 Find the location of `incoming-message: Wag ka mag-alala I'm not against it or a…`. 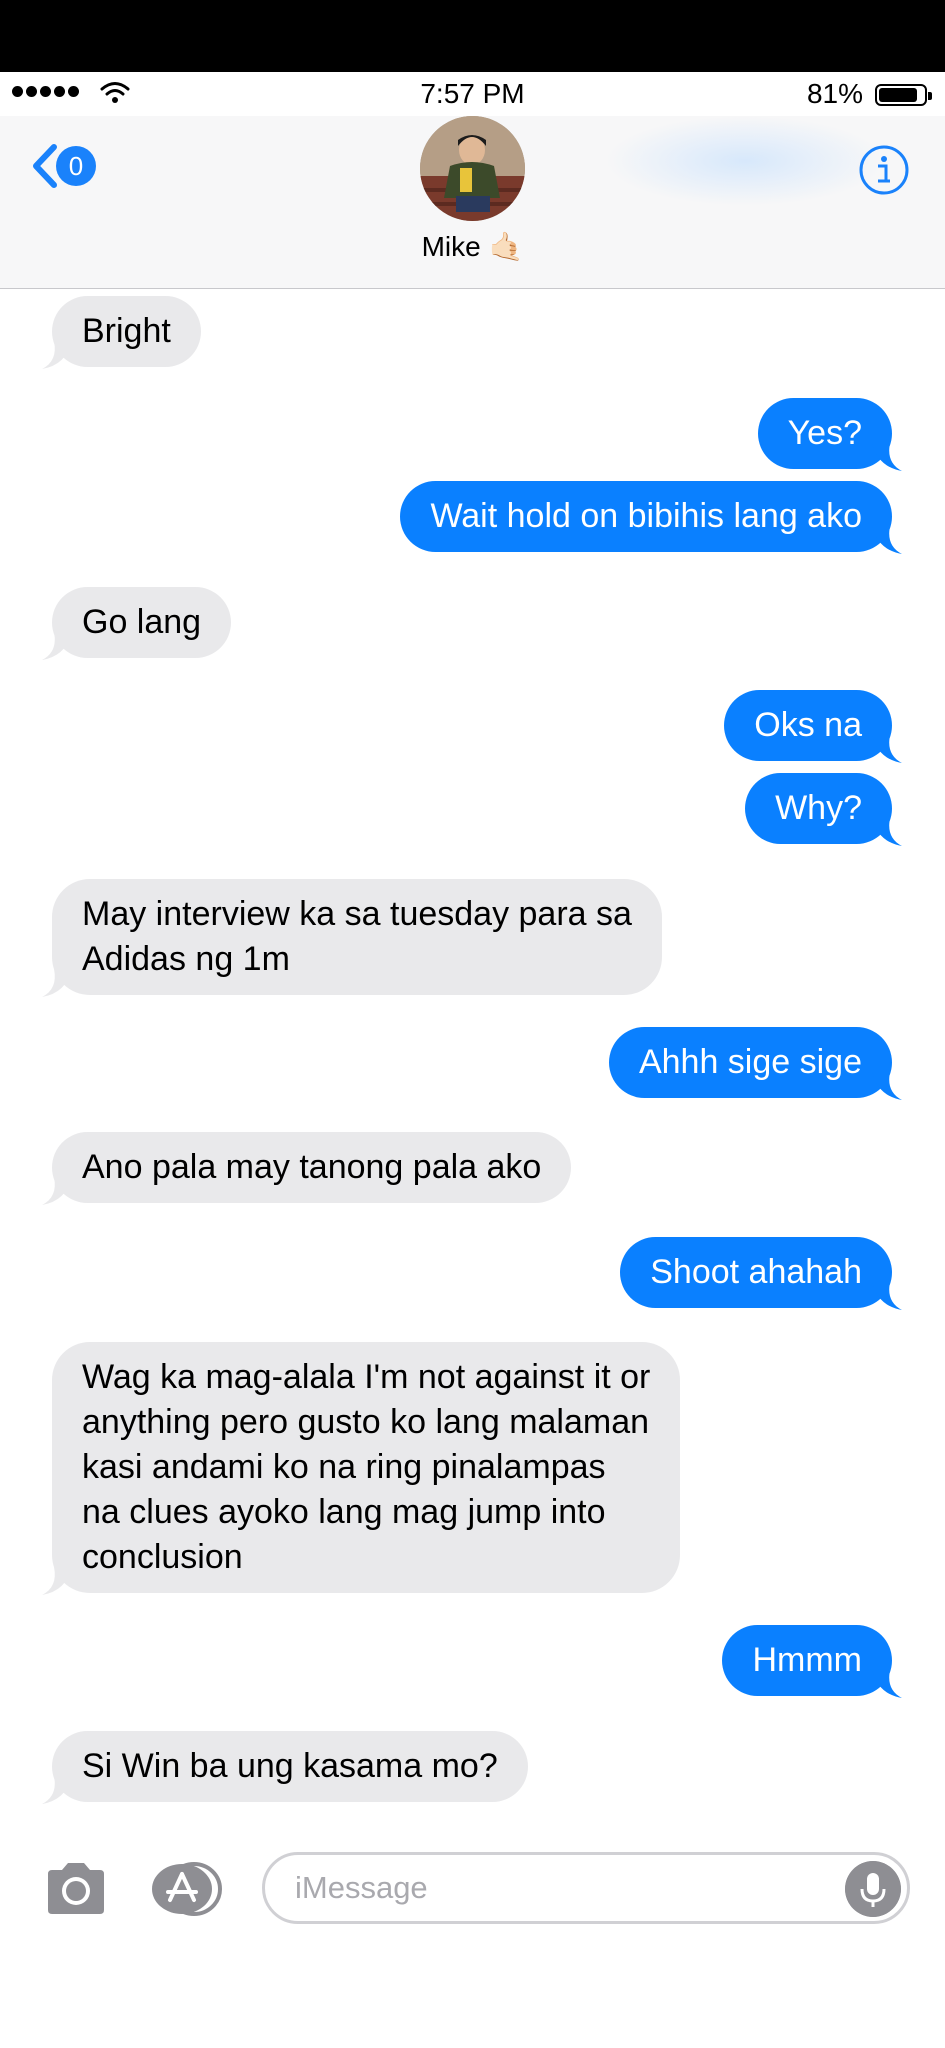

incoming-message: Wag ka mag-alala I'm not against it or a… is located at coordinates (361, 1468).